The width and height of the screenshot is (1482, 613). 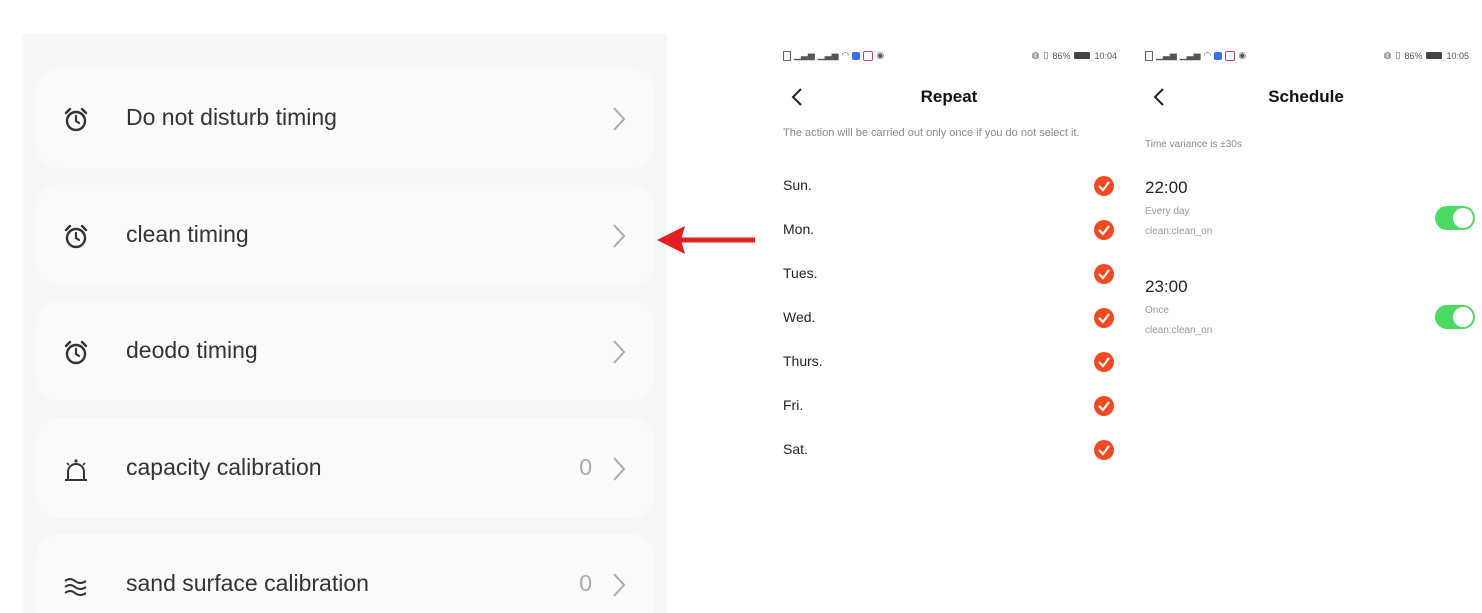 What do you see at coordinates (1166, 187) in the screenshot?
I see `schedule-time: 22:00` at bounding box center [1166, 187].